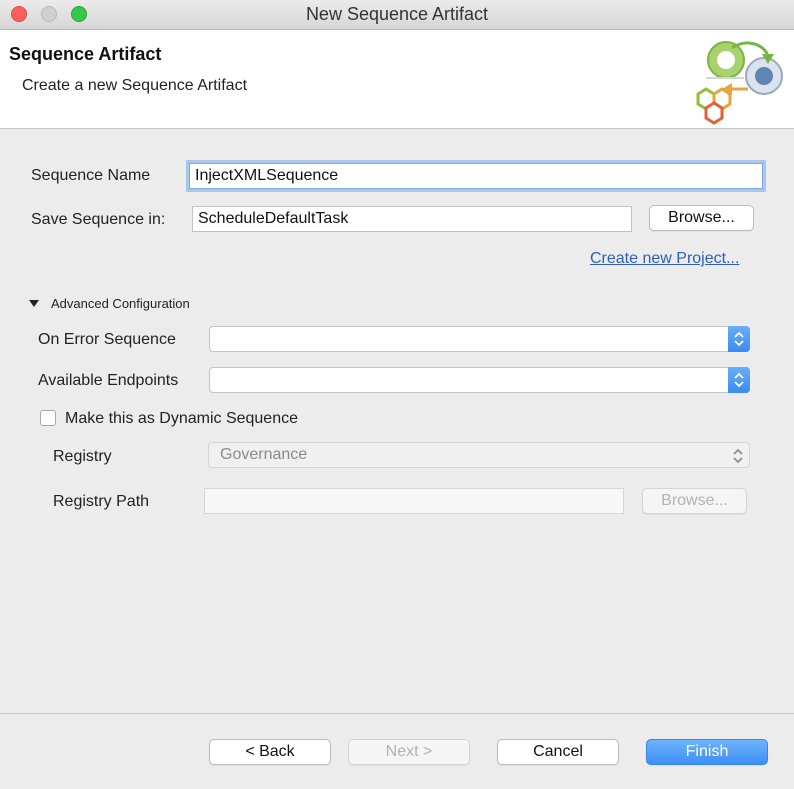  Describe the element at coordinates (558, 752) in the screenshot. I see `cancel-button: Cancel` at that location.